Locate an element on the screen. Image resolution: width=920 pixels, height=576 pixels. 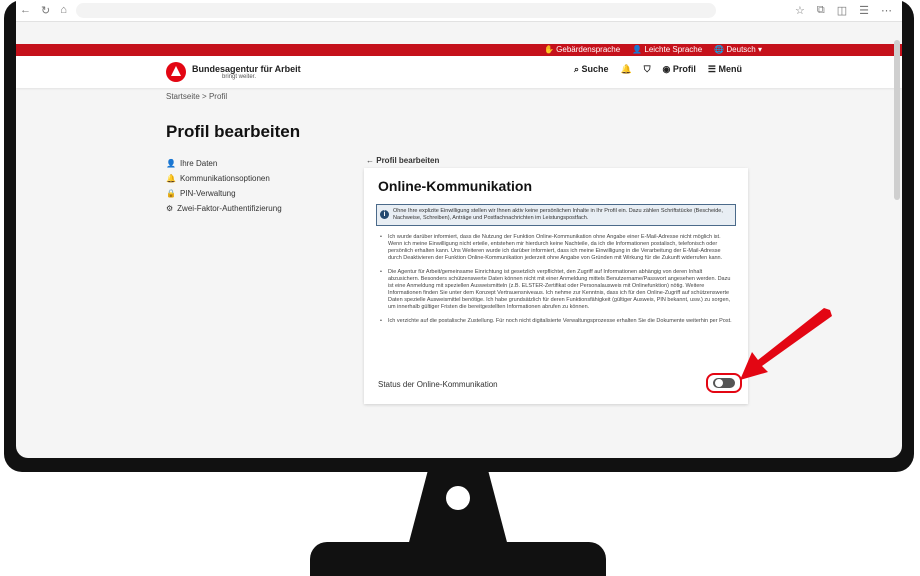
ba-logo-icon is located at coordinates (176, 72).